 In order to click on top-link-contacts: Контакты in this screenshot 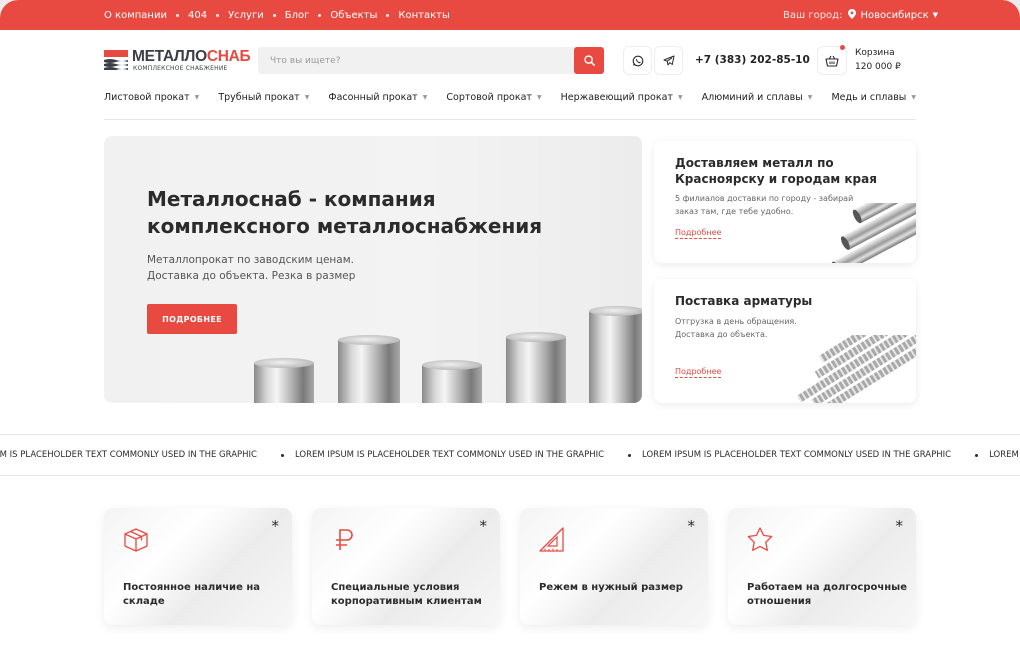, I will do `click(423, 15)`.